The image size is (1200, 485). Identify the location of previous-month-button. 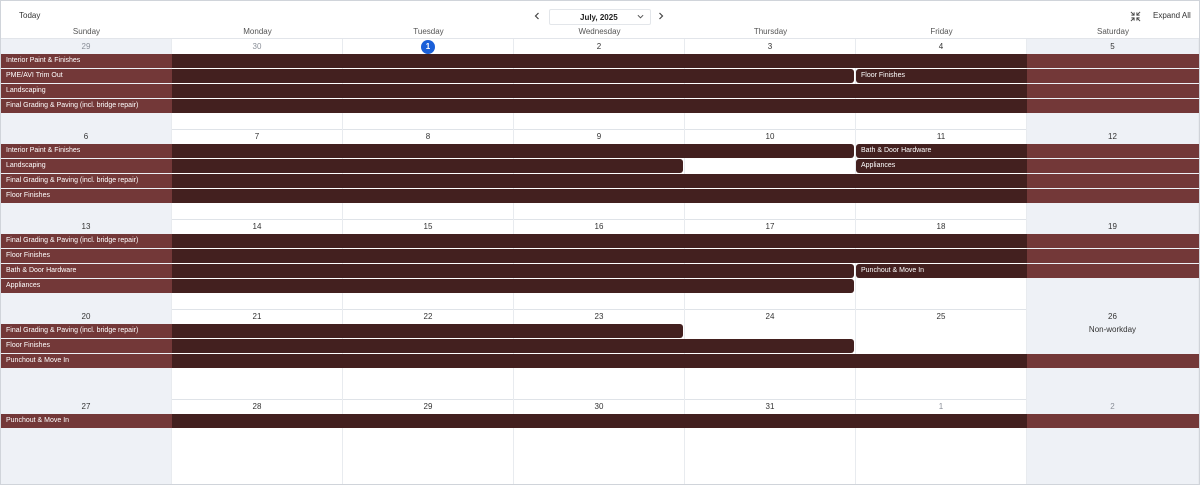
(537, 16).